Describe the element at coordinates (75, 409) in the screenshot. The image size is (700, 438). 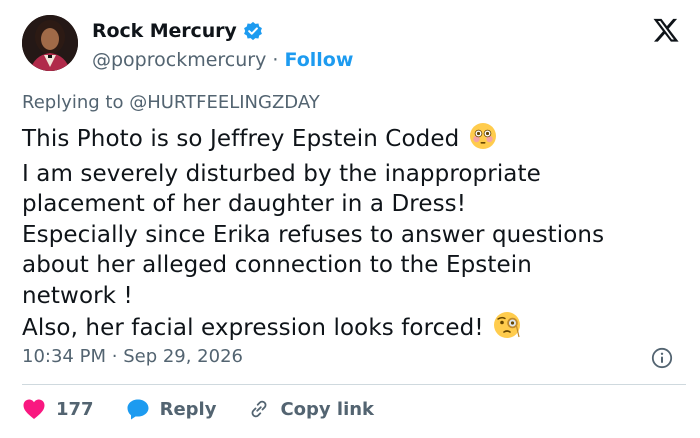
I see `like-count: 177` at that location.